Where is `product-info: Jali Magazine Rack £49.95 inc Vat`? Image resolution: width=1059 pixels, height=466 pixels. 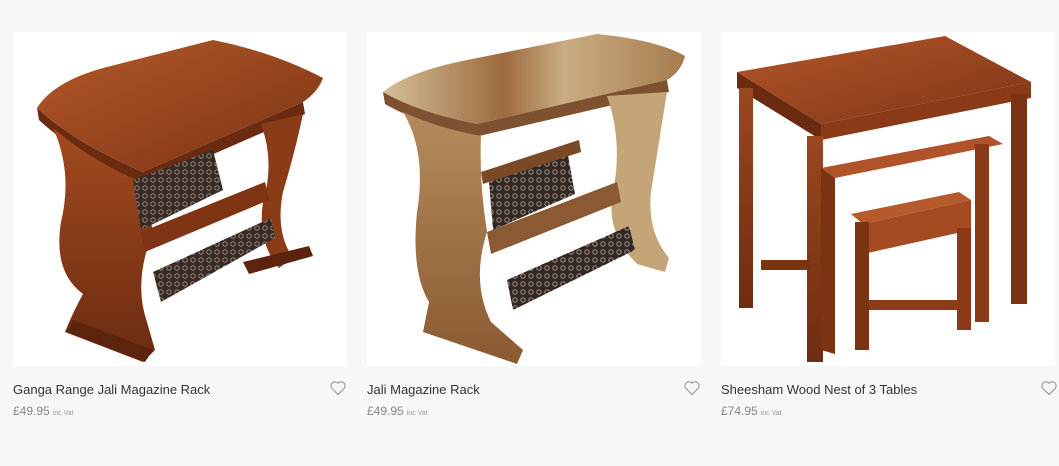
product-info: Jali Magazine Rack £49.95 inc Vat is located at coordinates (534, 393).